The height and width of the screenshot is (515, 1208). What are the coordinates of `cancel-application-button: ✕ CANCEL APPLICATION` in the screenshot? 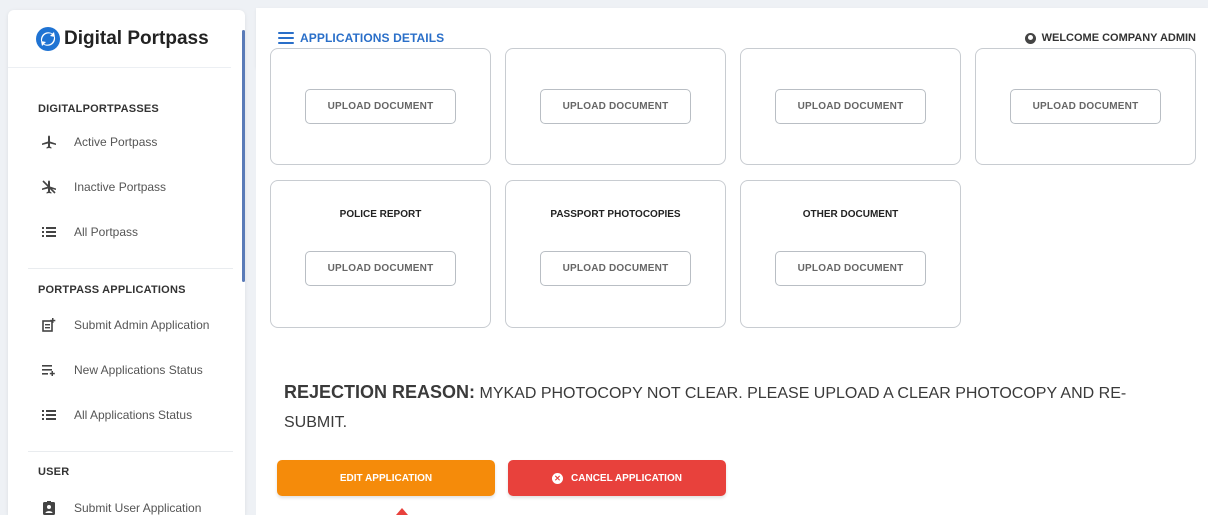 It's located at (617, 478).